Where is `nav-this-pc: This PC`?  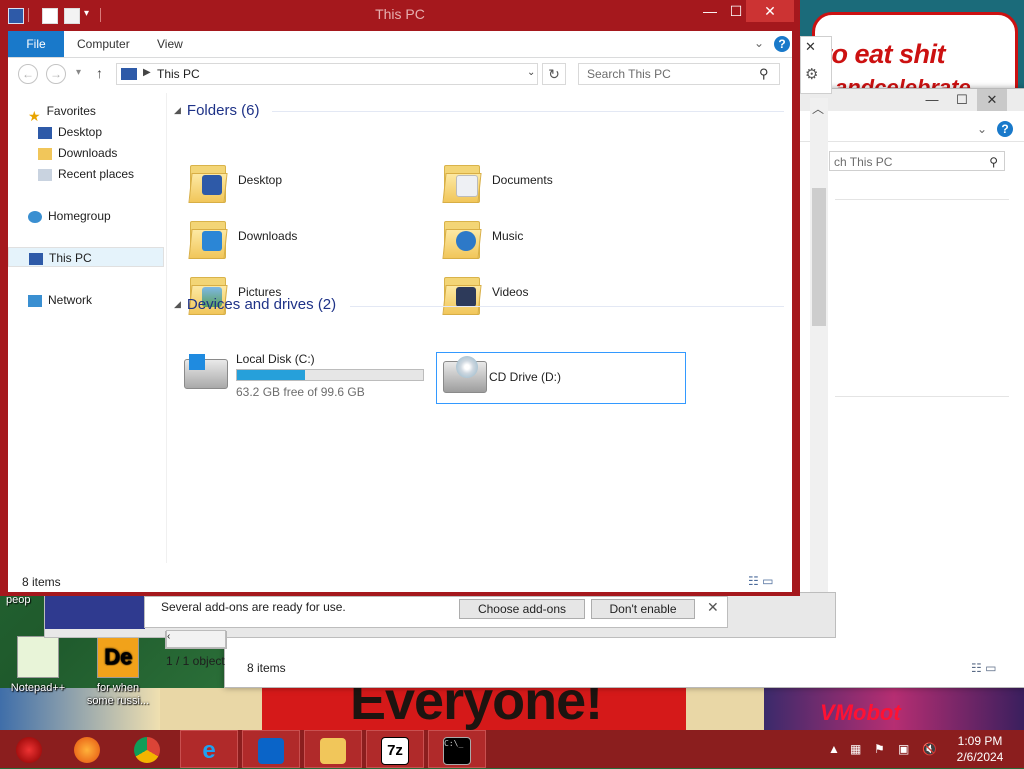 nav-this-pc: This PC is located at coordinates (86, 257).